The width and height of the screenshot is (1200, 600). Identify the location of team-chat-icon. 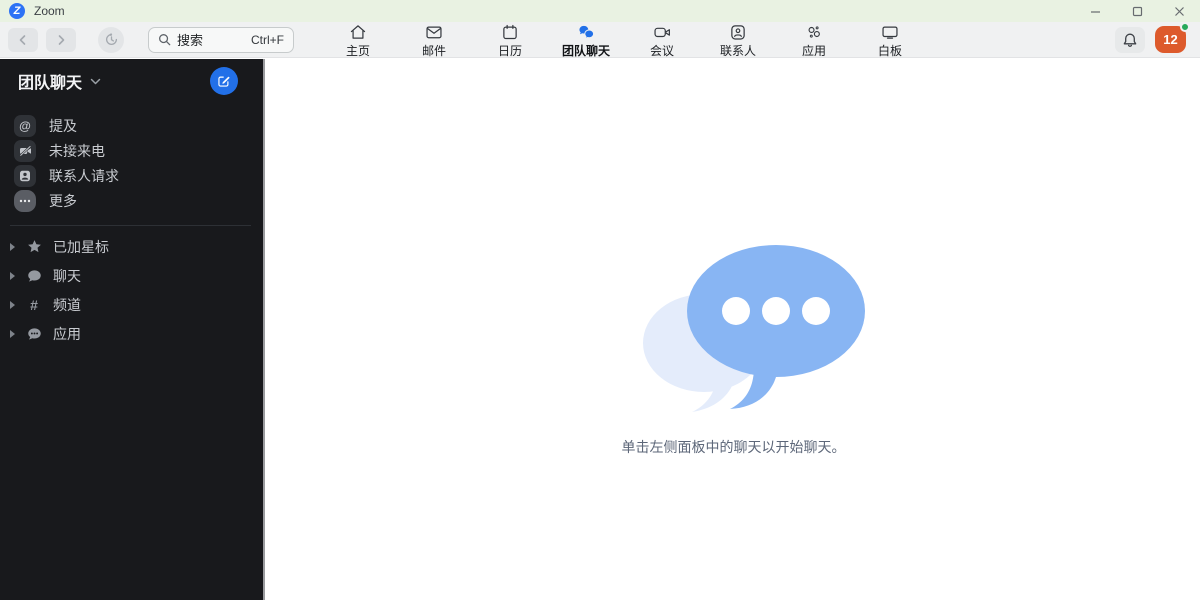
(587, 32).